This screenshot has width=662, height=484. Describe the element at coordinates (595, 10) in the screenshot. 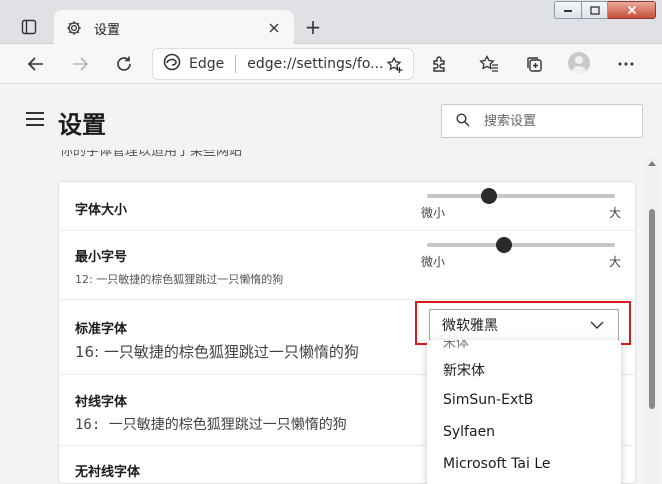

I see `maximize-button` at that location.